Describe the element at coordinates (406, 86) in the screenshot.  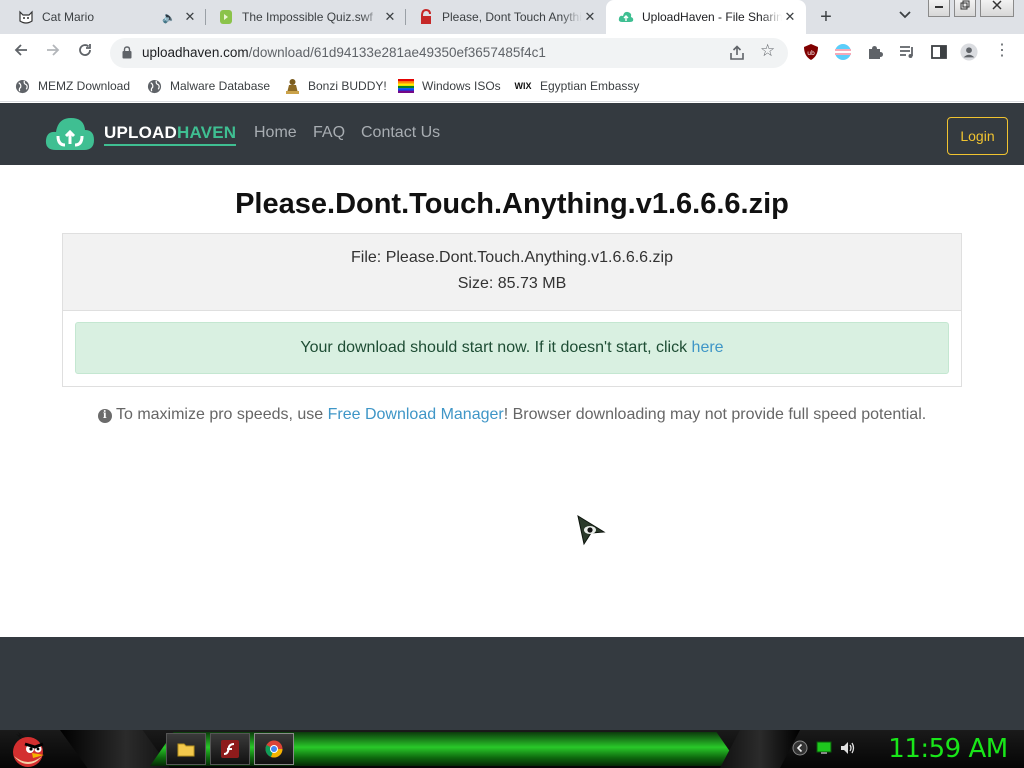
I see `rainbow-flag-icon` at that location.